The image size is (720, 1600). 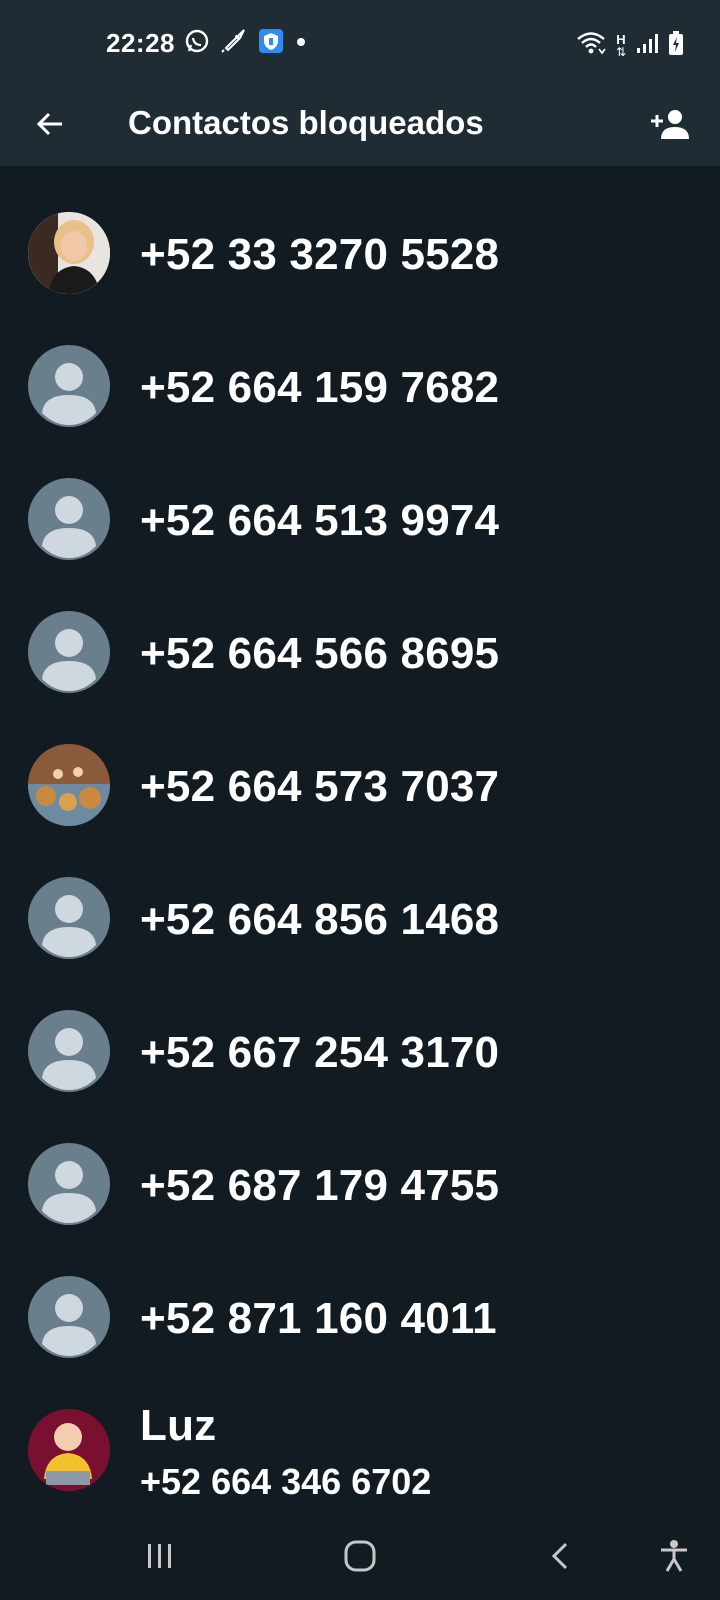 I want to click on status-time: 22:28, so click(x=140, y=43).